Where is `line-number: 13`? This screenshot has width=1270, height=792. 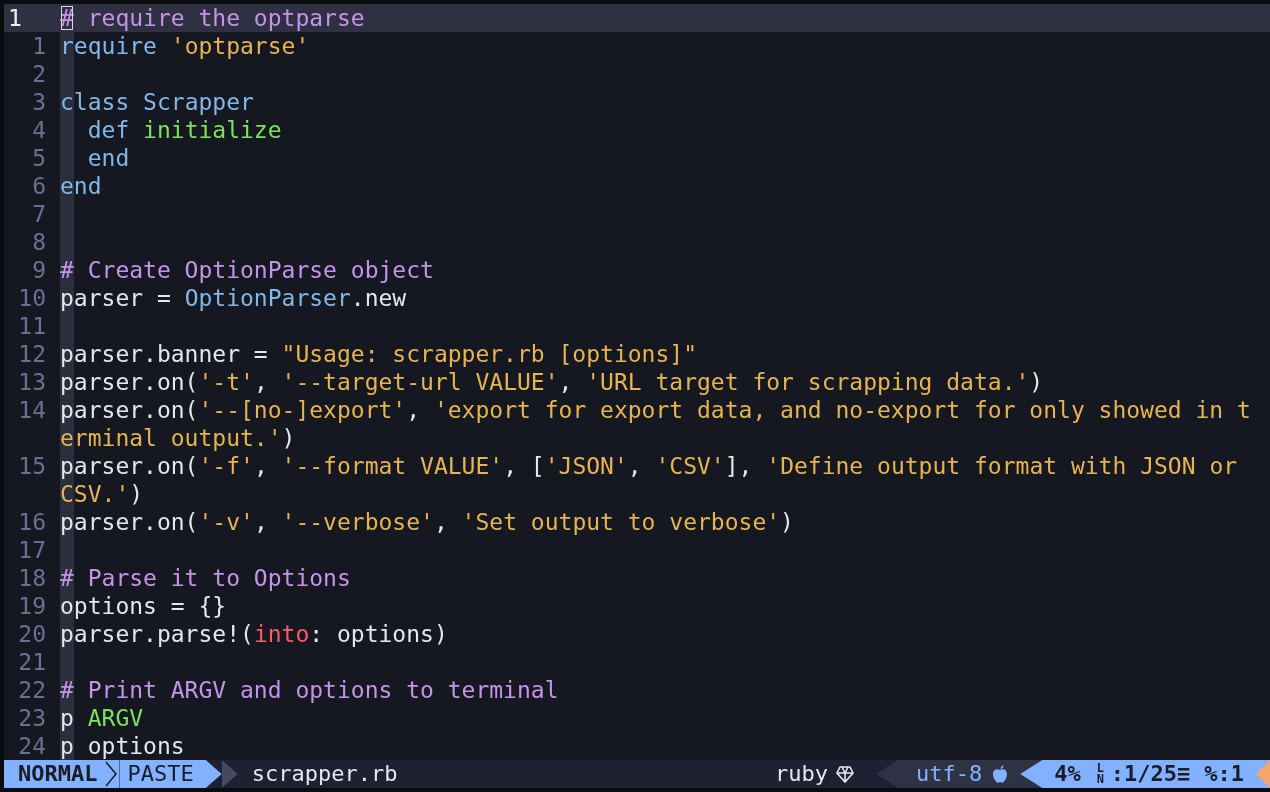
line-number: 13 is located at coordinates (32, 382).